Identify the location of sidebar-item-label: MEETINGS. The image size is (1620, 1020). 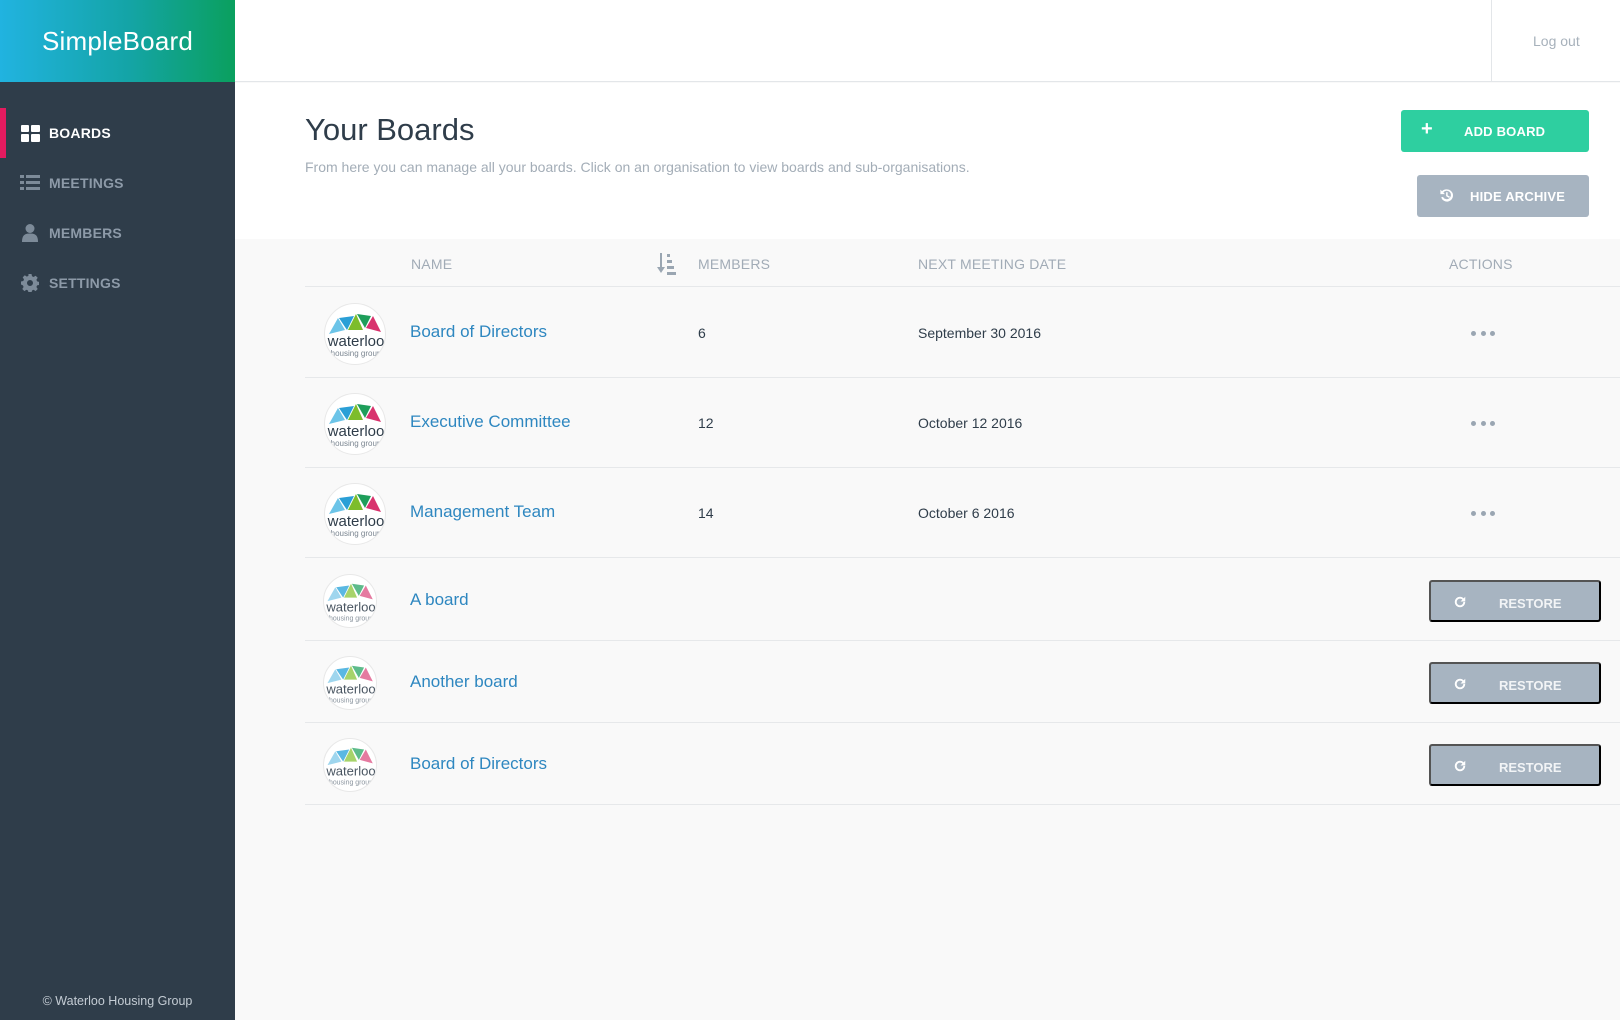
(86, 183).